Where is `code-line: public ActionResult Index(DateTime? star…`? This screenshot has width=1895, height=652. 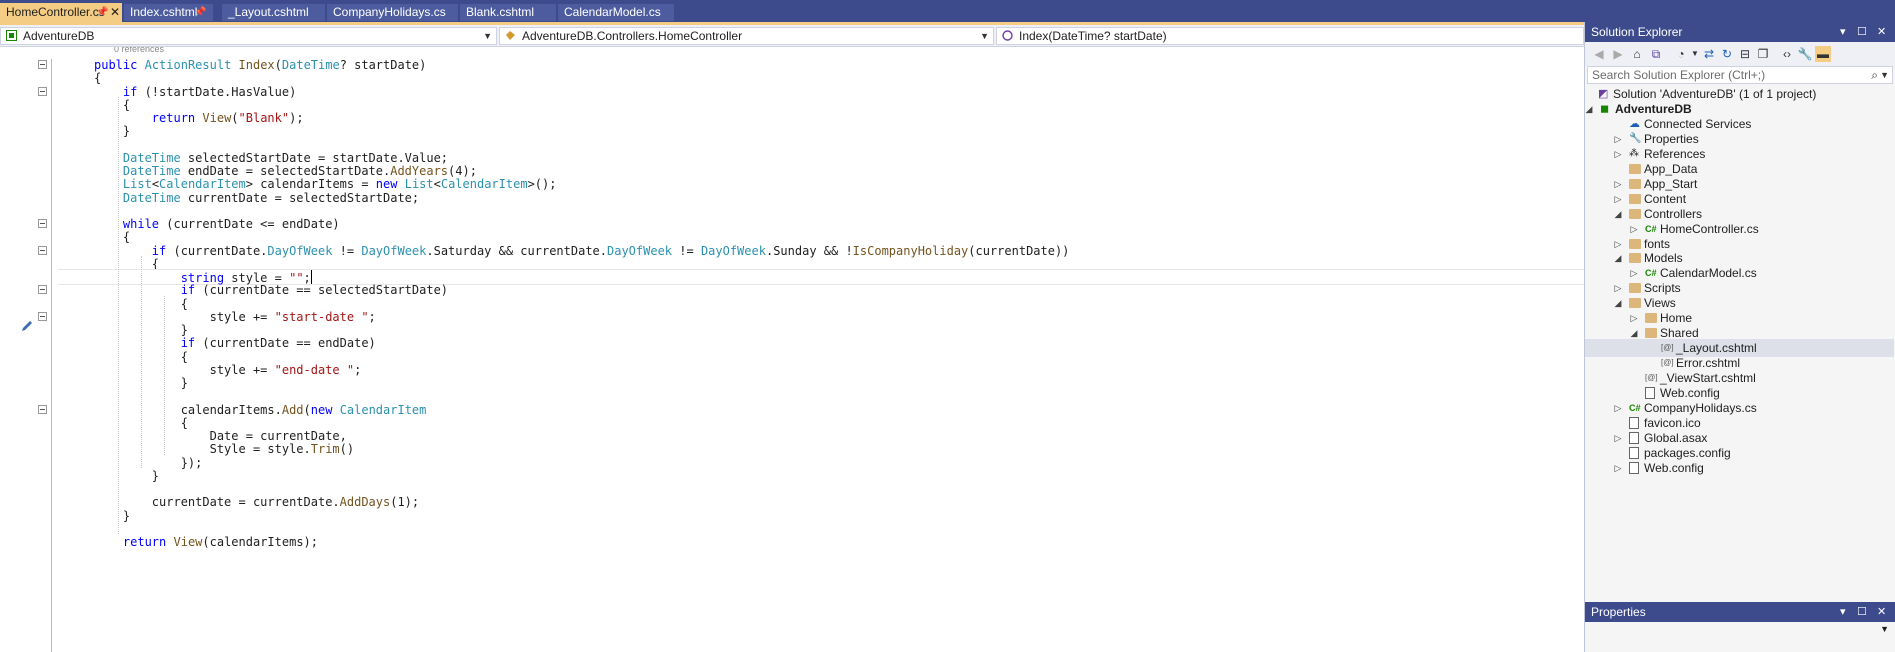
code-line: public ActionResult Index(DateTime? star… is located at coordinates (242, 65).